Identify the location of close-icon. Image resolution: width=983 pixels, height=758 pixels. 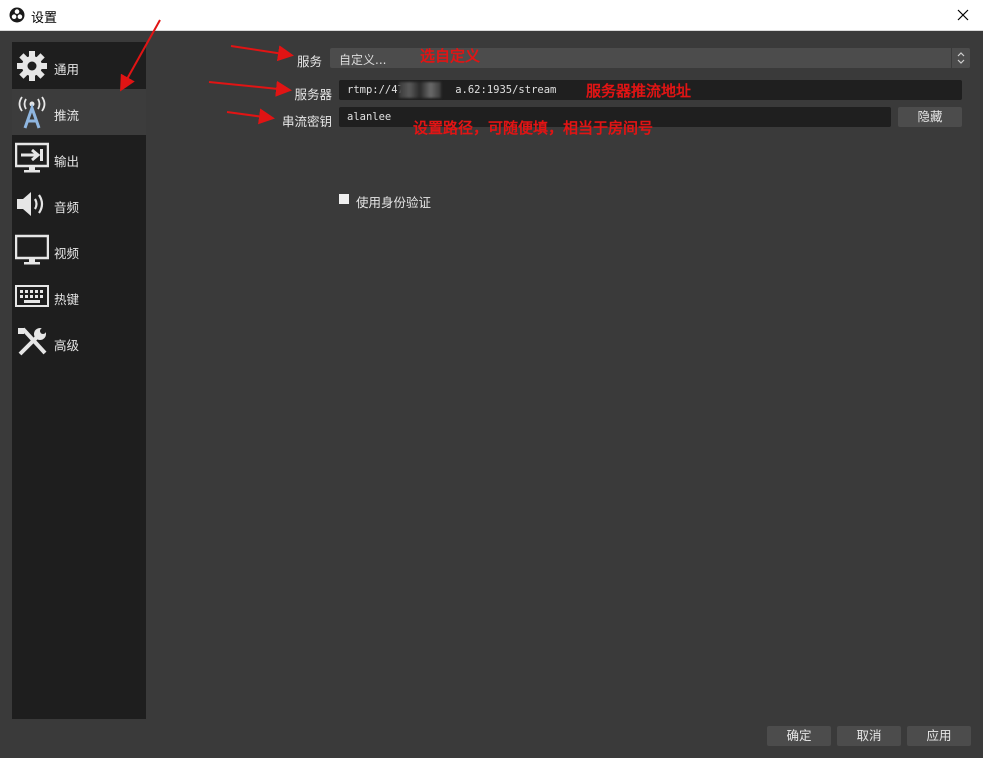
(963, 15).